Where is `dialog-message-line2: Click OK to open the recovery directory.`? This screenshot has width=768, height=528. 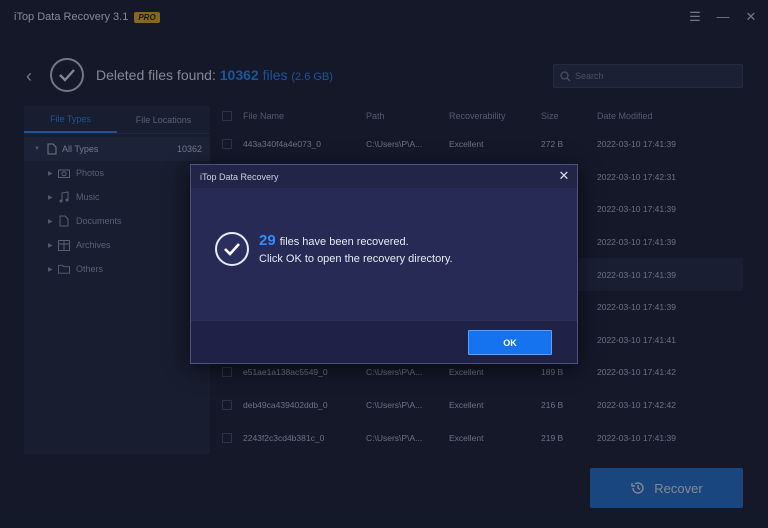 dialog-message-line2: Click OK to open the recovery directory. is located at coordinates (356, 259).